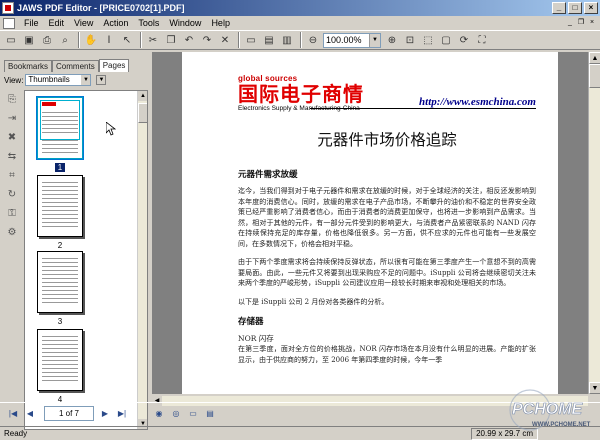  I want to click on thumbnail-page: 3, so click(61, 288).